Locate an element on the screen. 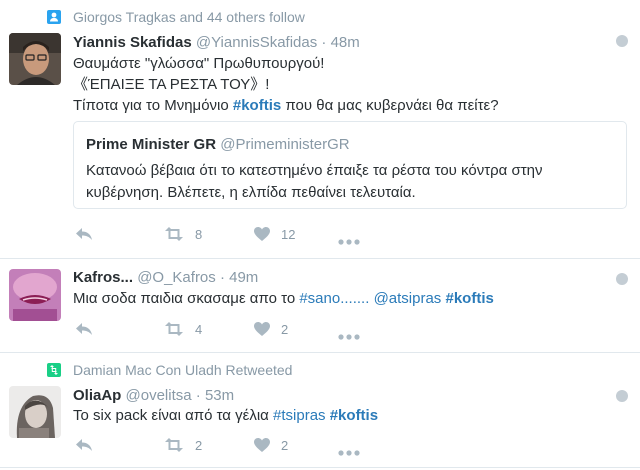 The width and height of the screenshot is (640, 470). retweet-button: 2 is located at coordinates (182, 445).